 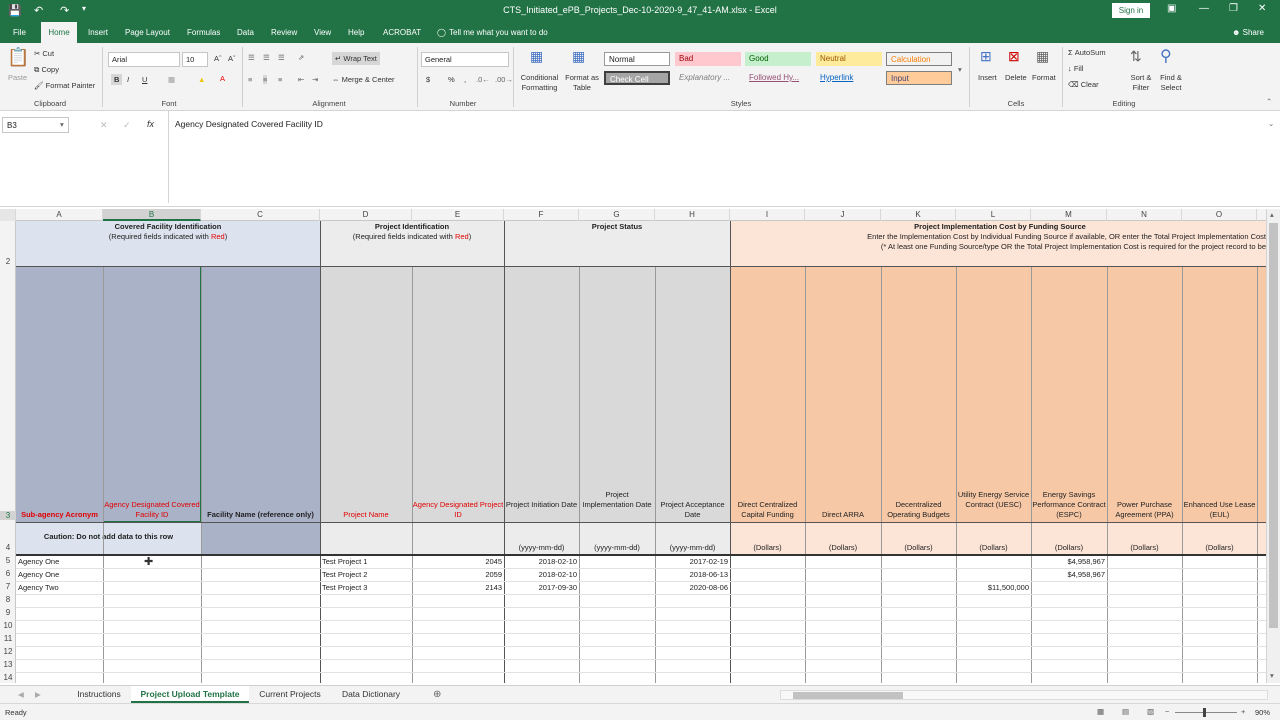 I want to click on horizontal-scroll-thumb, so click(x=848, y=695).